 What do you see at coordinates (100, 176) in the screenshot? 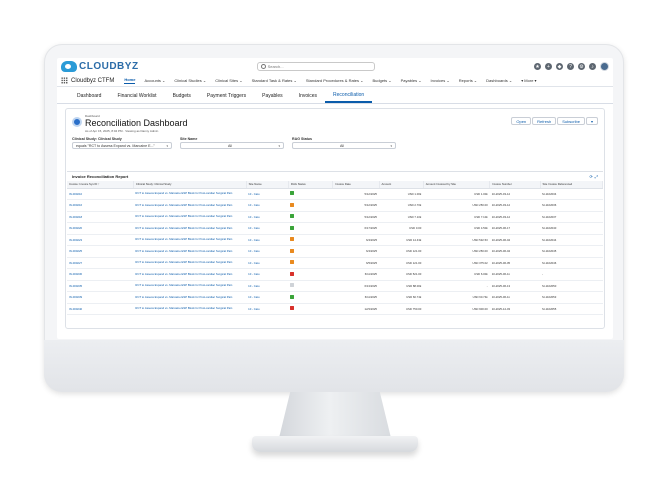
I see `report-title: Invoice Reconciliation Report` at bounding box center [100, 176].